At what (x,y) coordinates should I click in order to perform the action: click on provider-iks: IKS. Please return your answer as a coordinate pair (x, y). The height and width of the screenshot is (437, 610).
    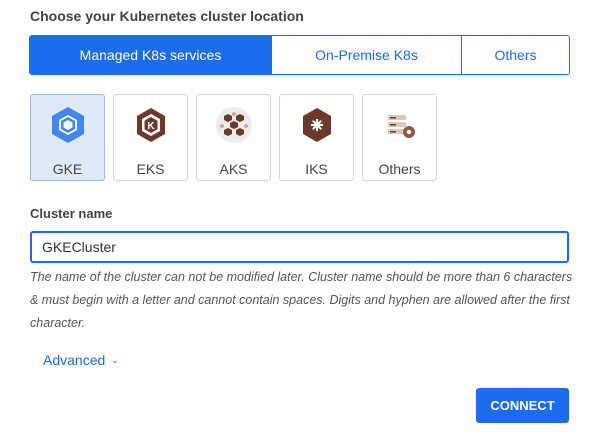
    Looking at the image, I should click on (316, 137).